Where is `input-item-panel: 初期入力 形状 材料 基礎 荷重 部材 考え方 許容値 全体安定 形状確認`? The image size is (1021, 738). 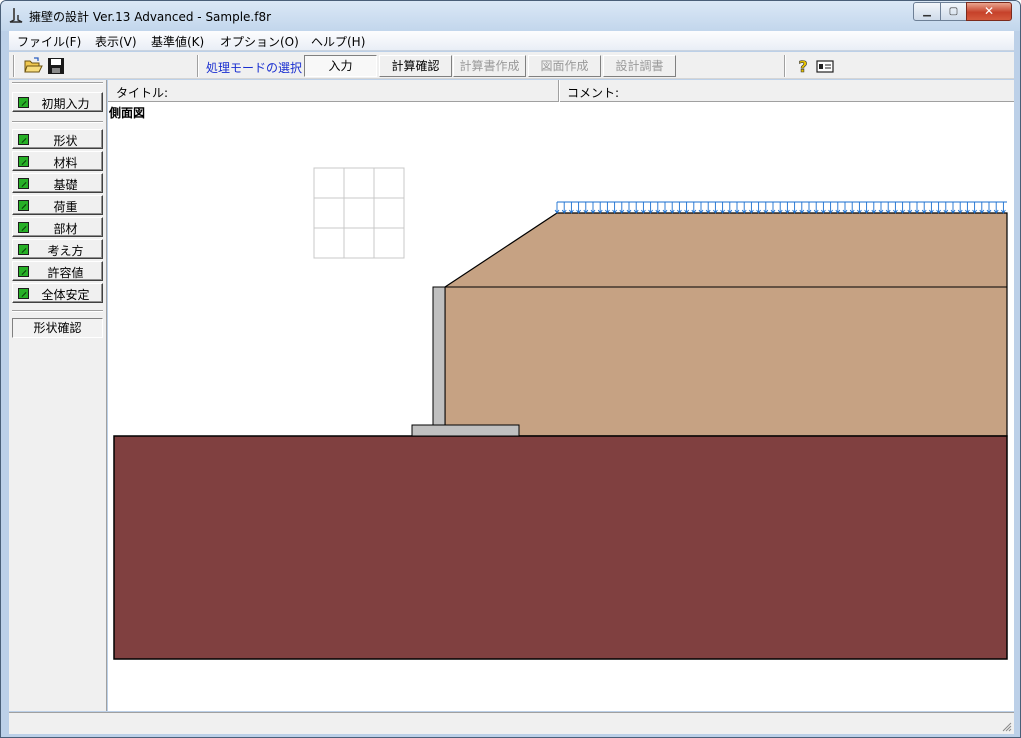 input-item-panel: 初期入力 形状 材料 基礎 荷重 部材 考え方 許容値 全体安定 形状確認 is located at coordinates (58, 395).